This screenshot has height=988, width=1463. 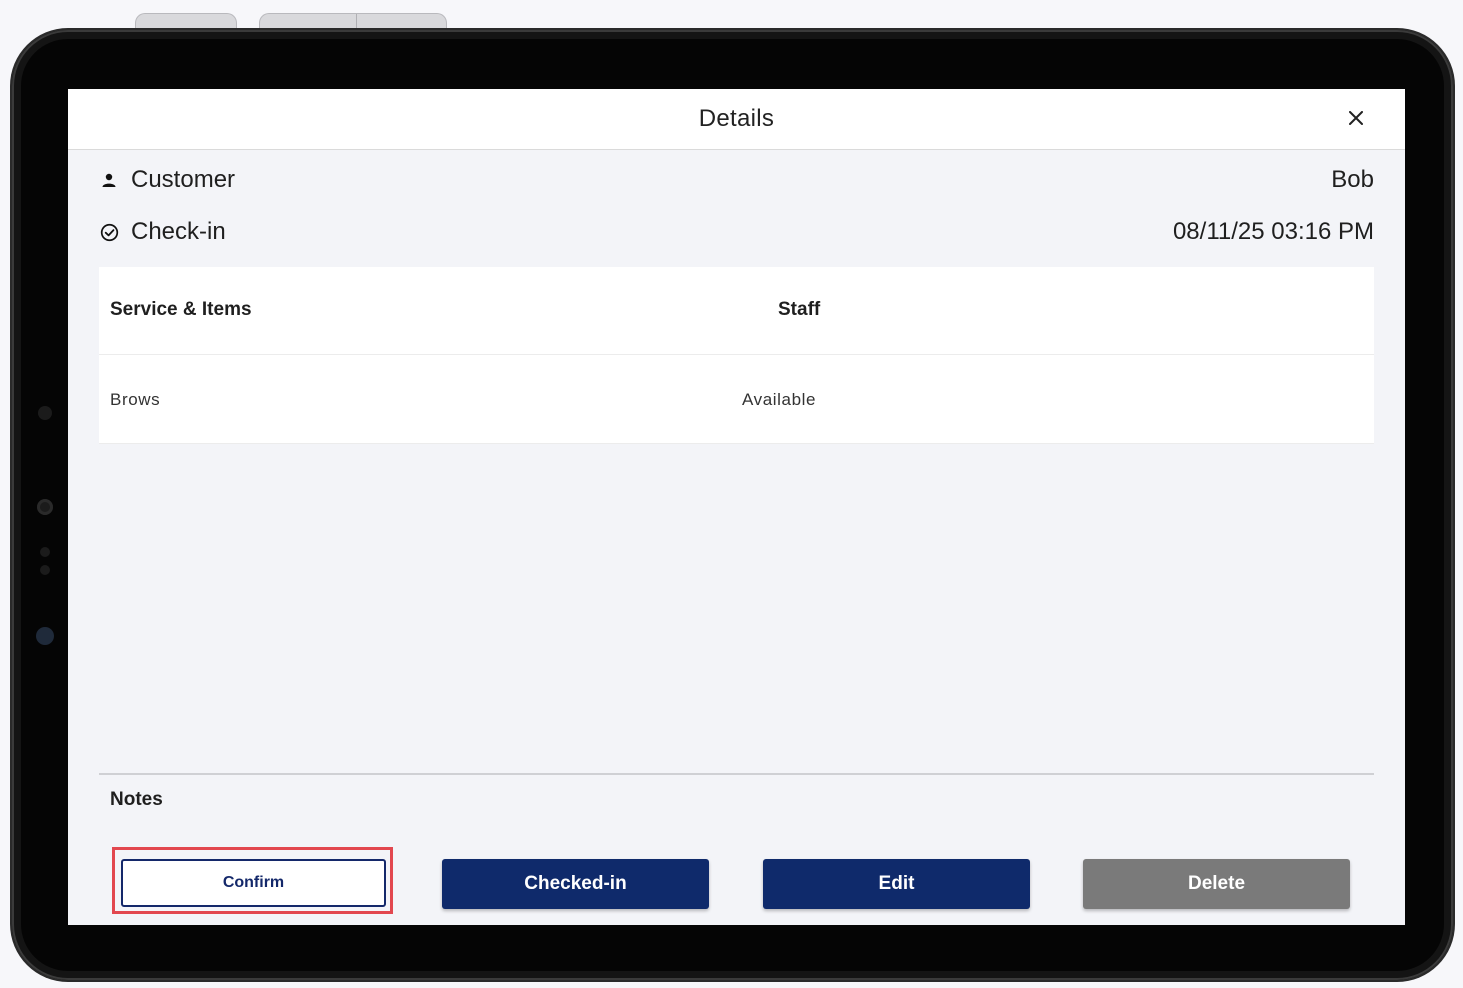 I want to click on close-icon, so click(x=1356, y=118).